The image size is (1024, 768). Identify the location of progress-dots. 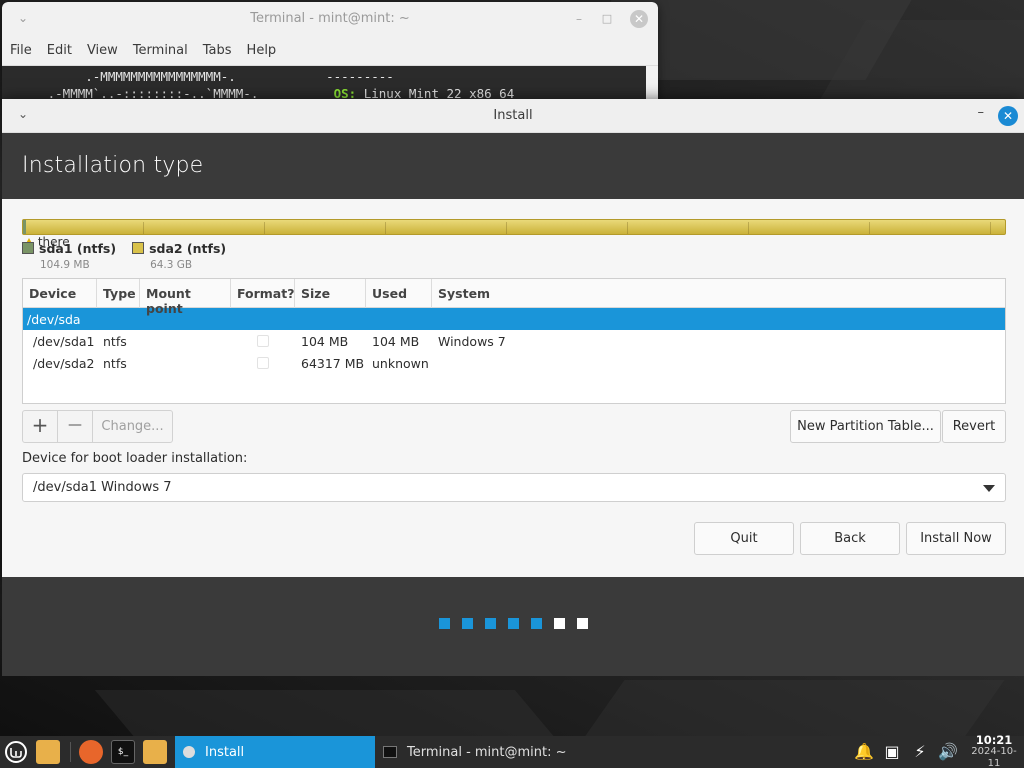
(519, 623).